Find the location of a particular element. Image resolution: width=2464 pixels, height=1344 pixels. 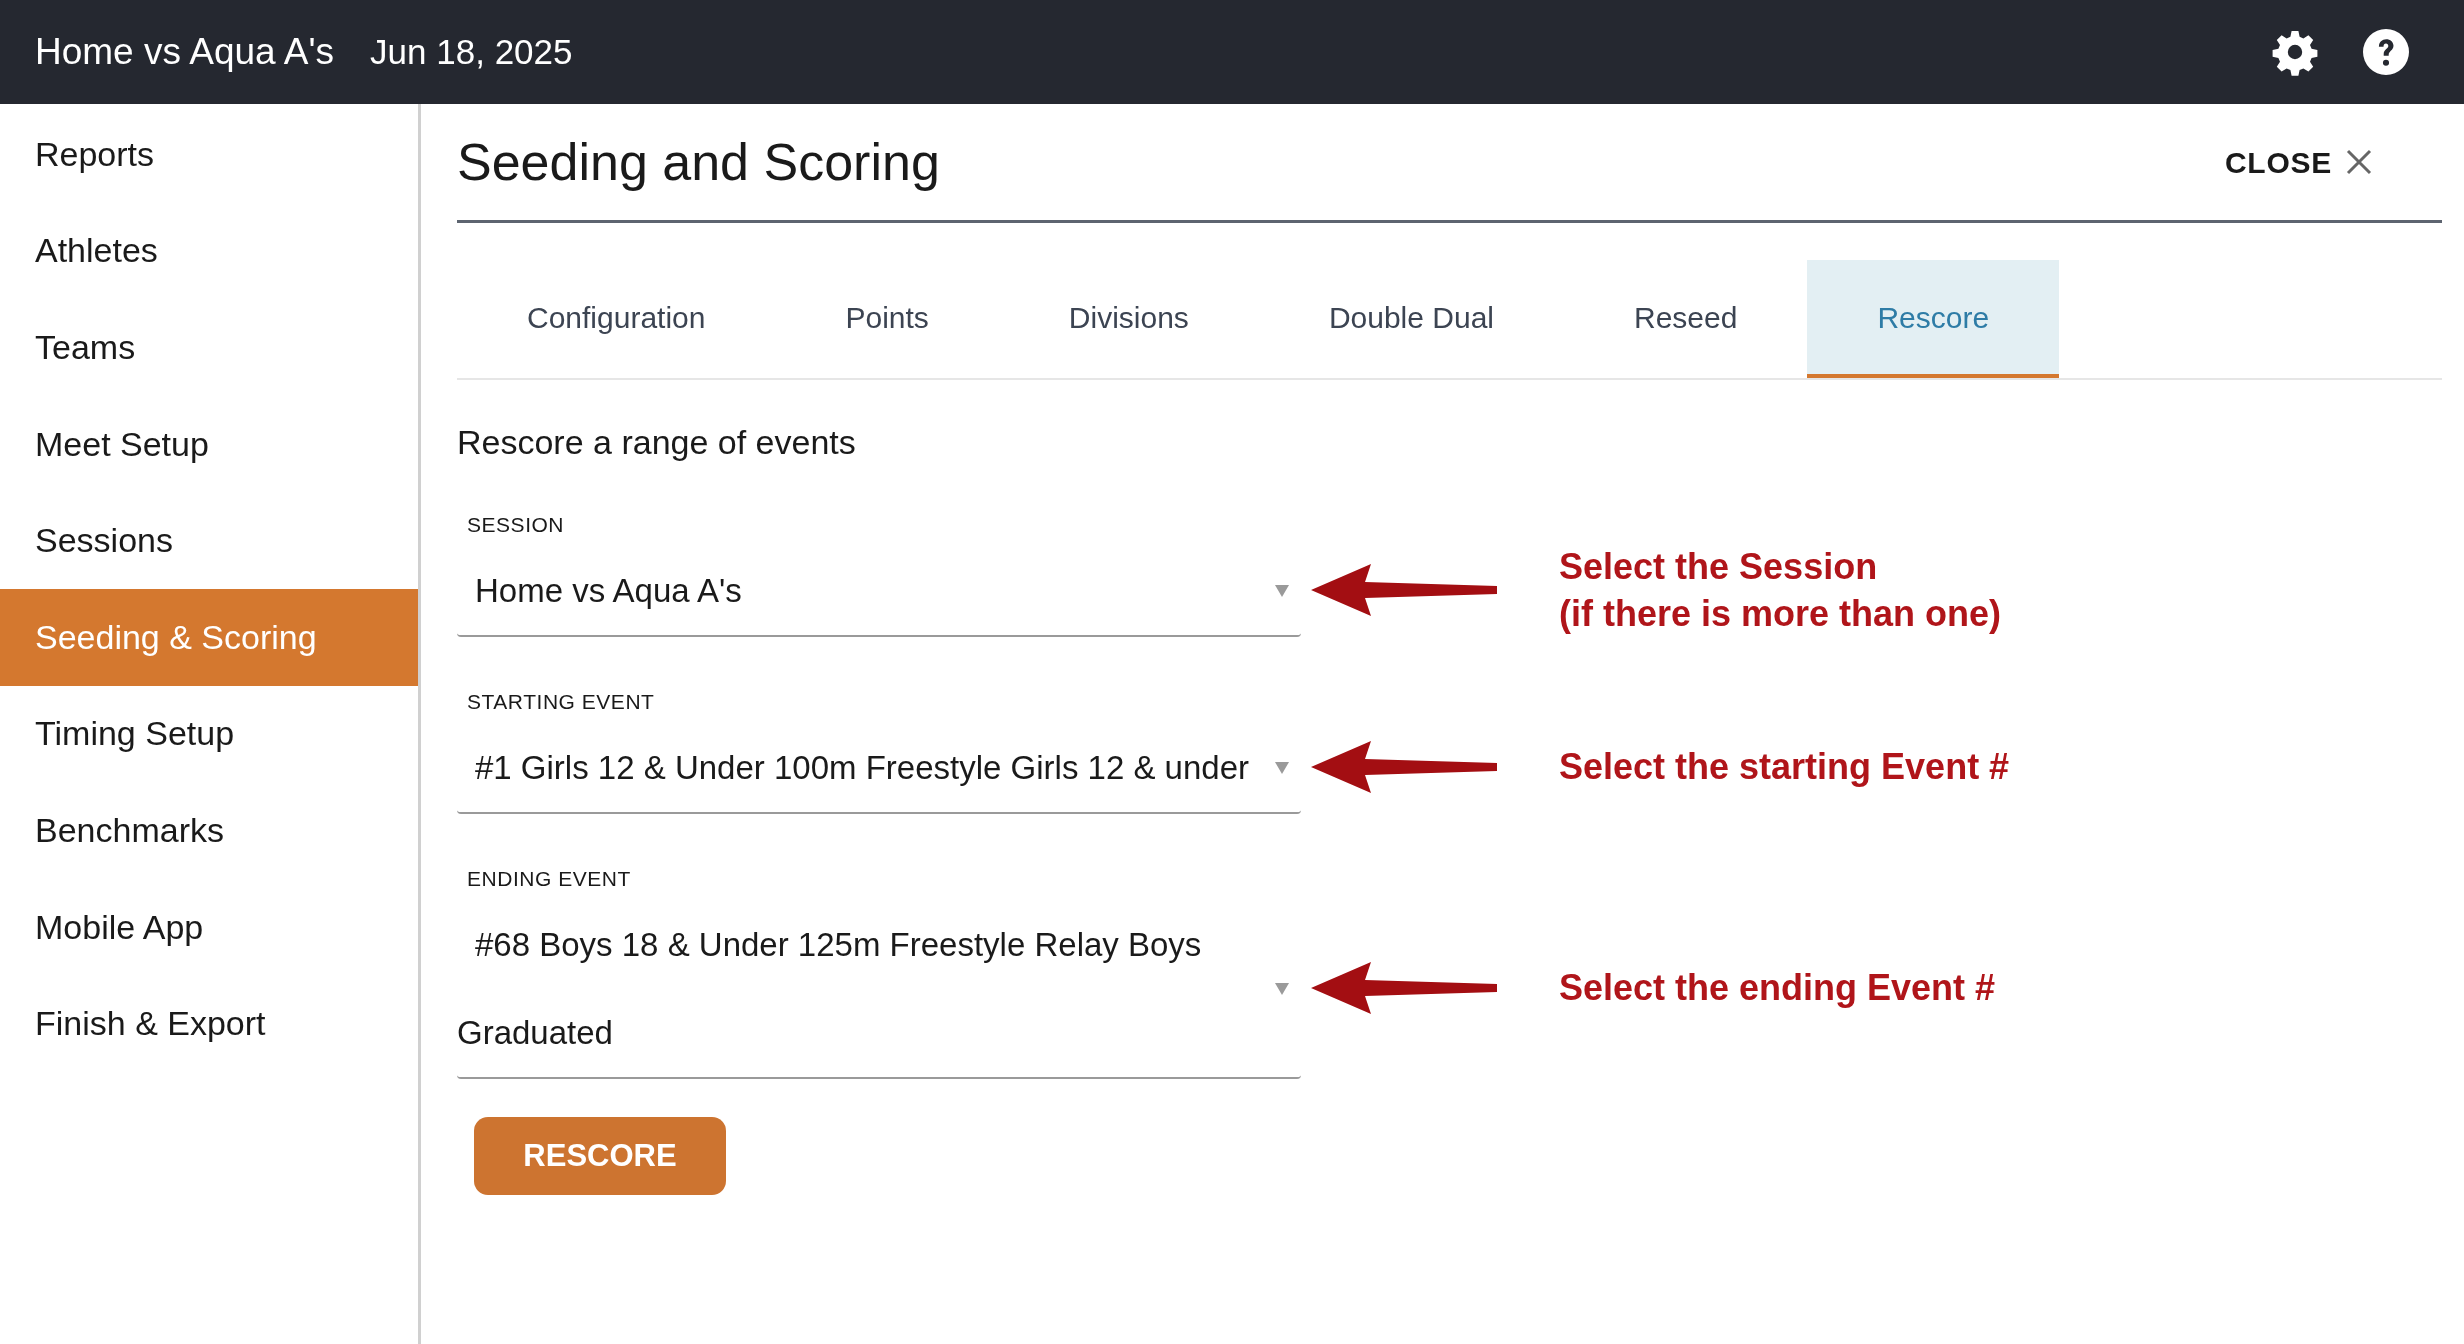

sidebar-item: Meet Setup is located at coordinates (209, 444).